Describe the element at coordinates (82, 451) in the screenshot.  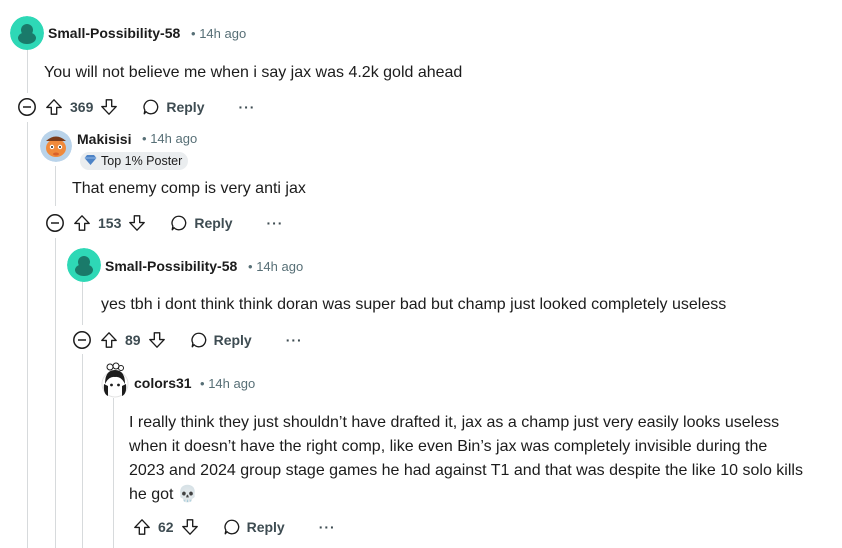
I see `thread-line-inner` at that location.